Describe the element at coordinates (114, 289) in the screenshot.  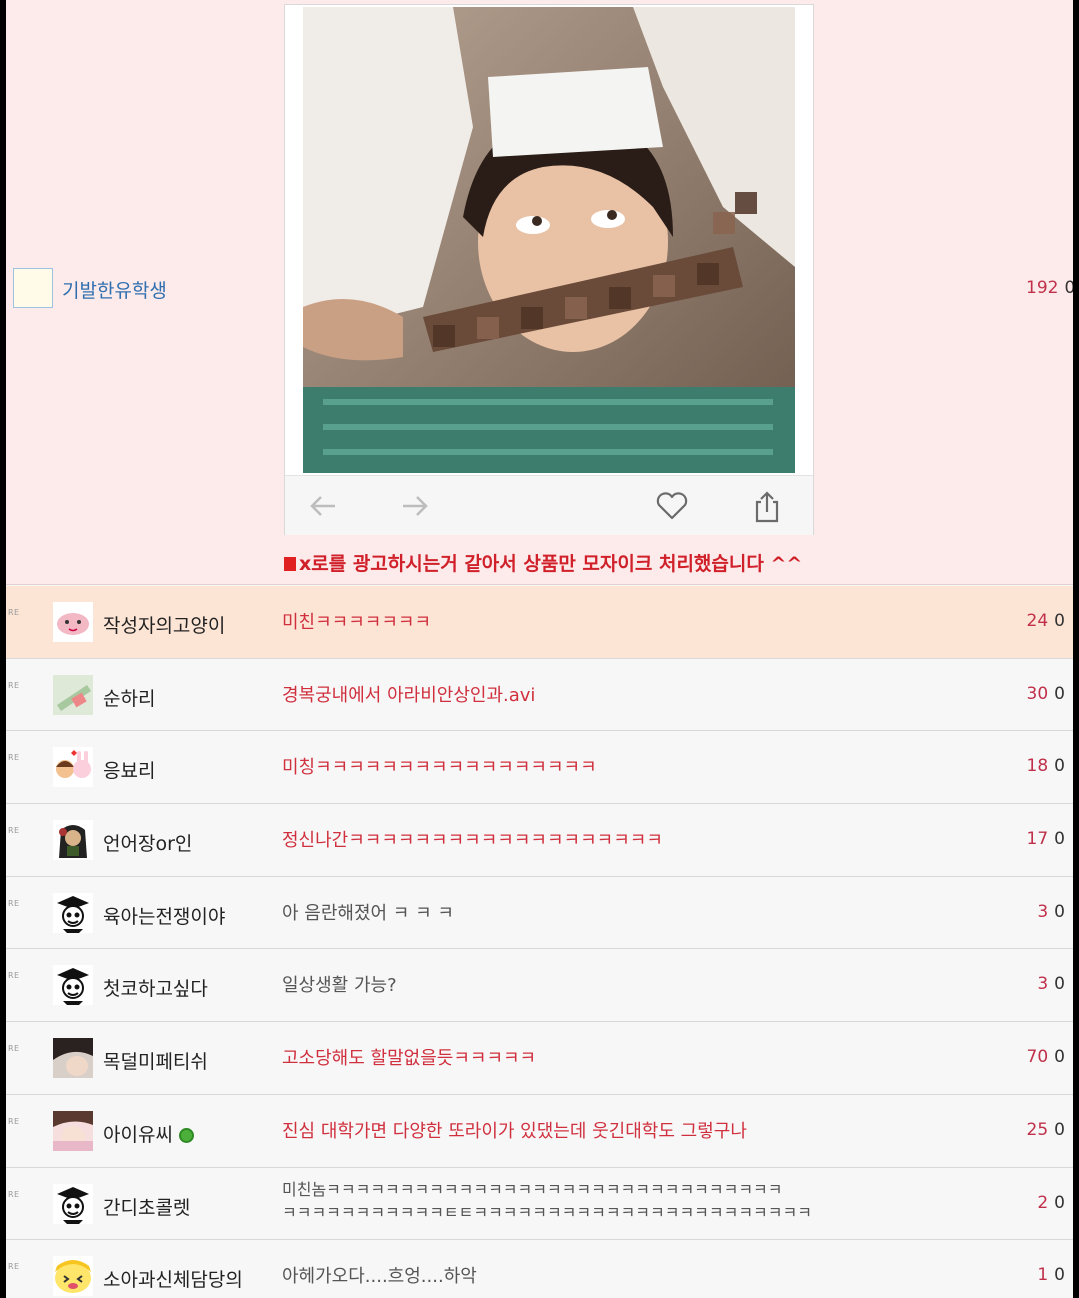
I see `post-author: 기발한유학생` at that location.